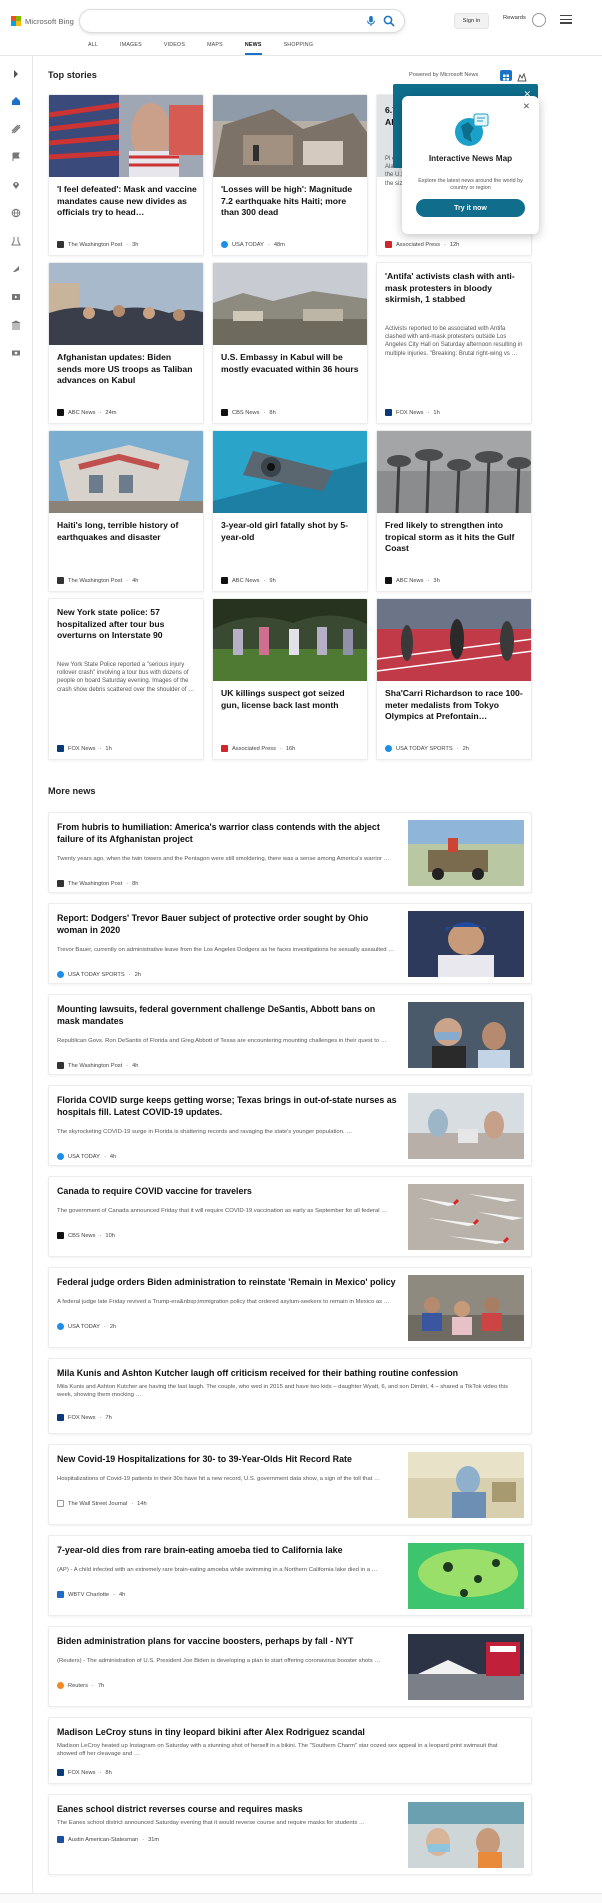 Image resolution: width=602 pixels, height=1903 pixels. Describe the element at coordinates (16, 325) in the screenshot. I see `politics-icon` at that location.